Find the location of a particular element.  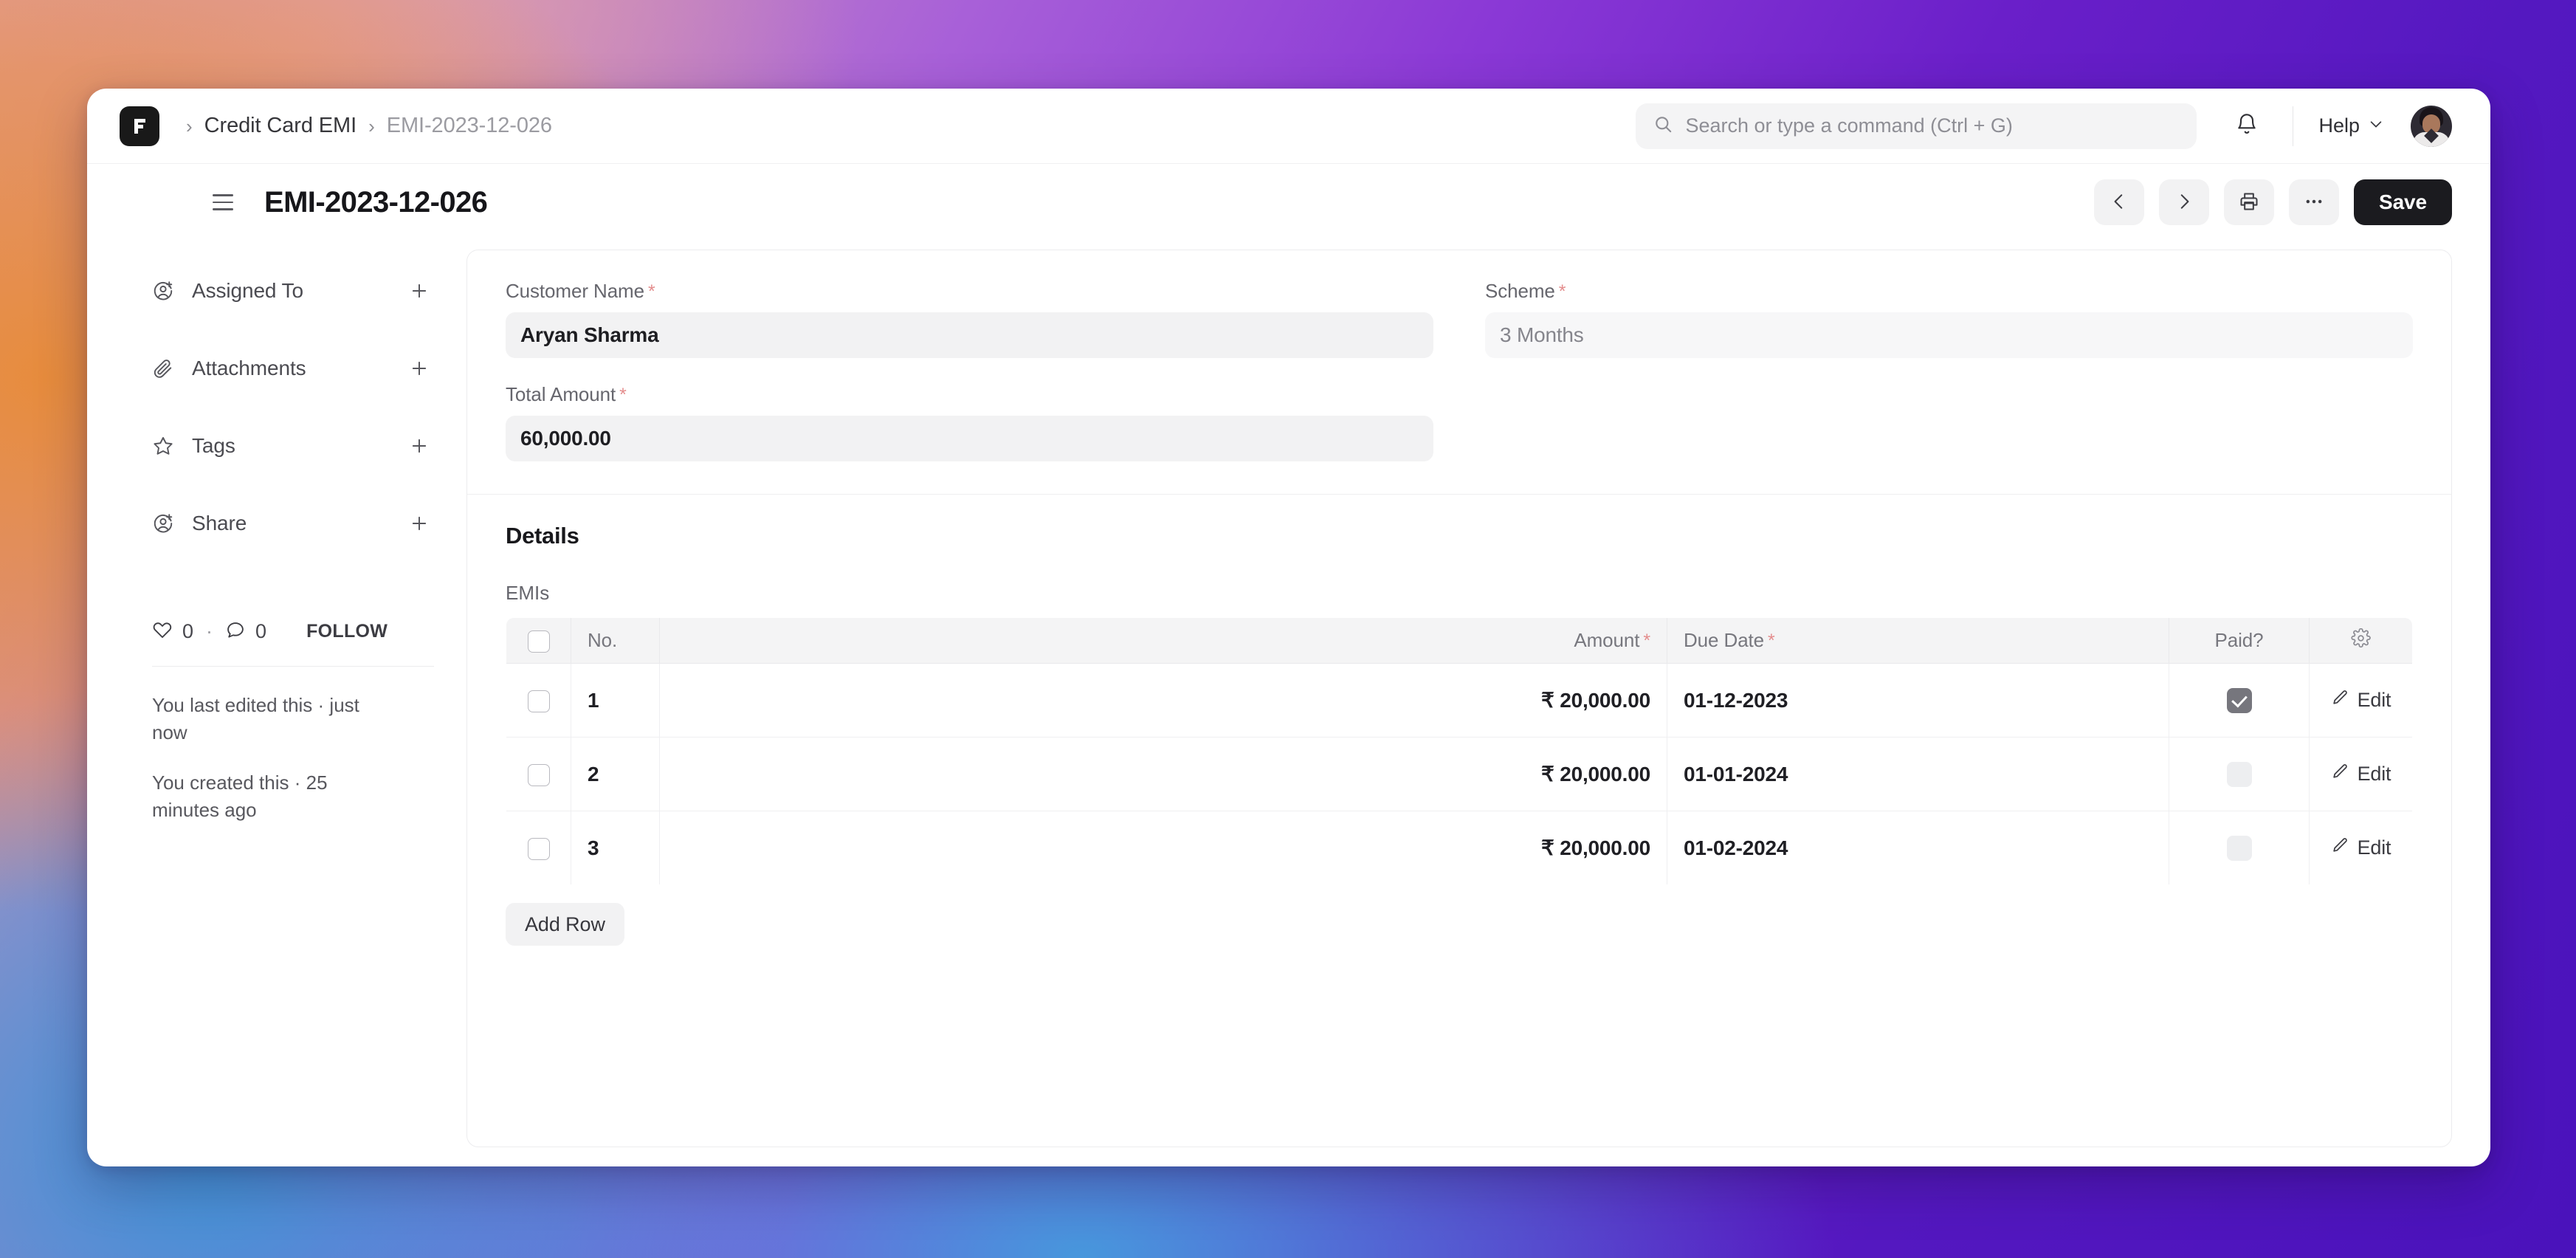

notifications-button is located at coordinates (2246, 127).